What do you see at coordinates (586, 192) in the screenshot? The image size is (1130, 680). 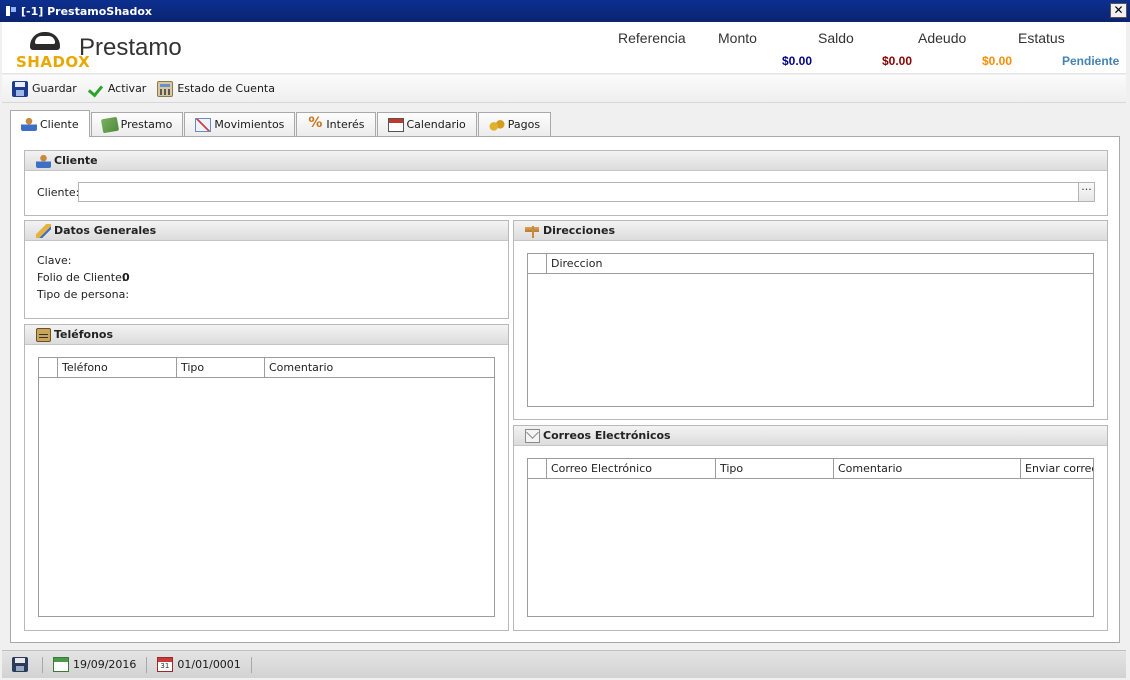 I see `cliente-input: ···` at bounding box center [586, 192].